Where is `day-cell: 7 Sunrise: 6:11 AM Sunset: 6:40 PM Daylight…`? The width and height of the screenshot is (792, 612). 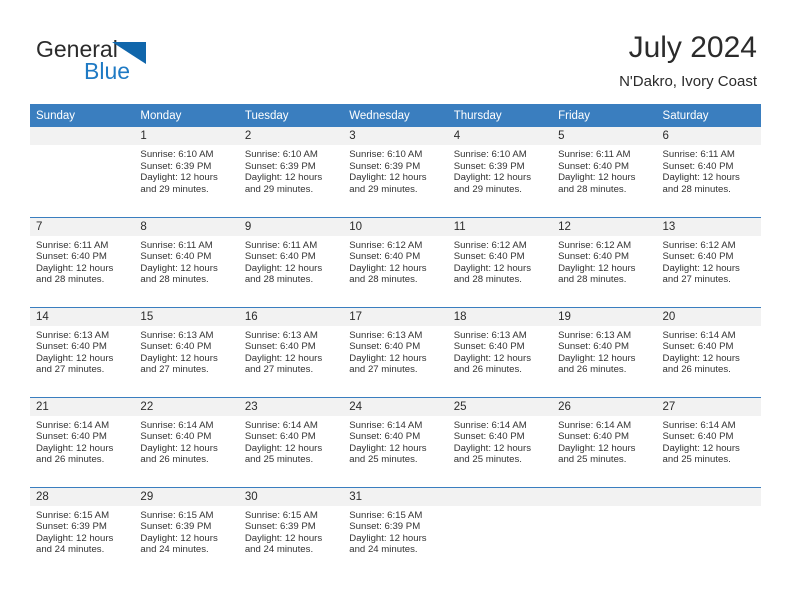
day-cell: 7 Sunrise: 6:11 AM Sunset: 6:40 PM Daylight… is located at coordinates (82, 261).